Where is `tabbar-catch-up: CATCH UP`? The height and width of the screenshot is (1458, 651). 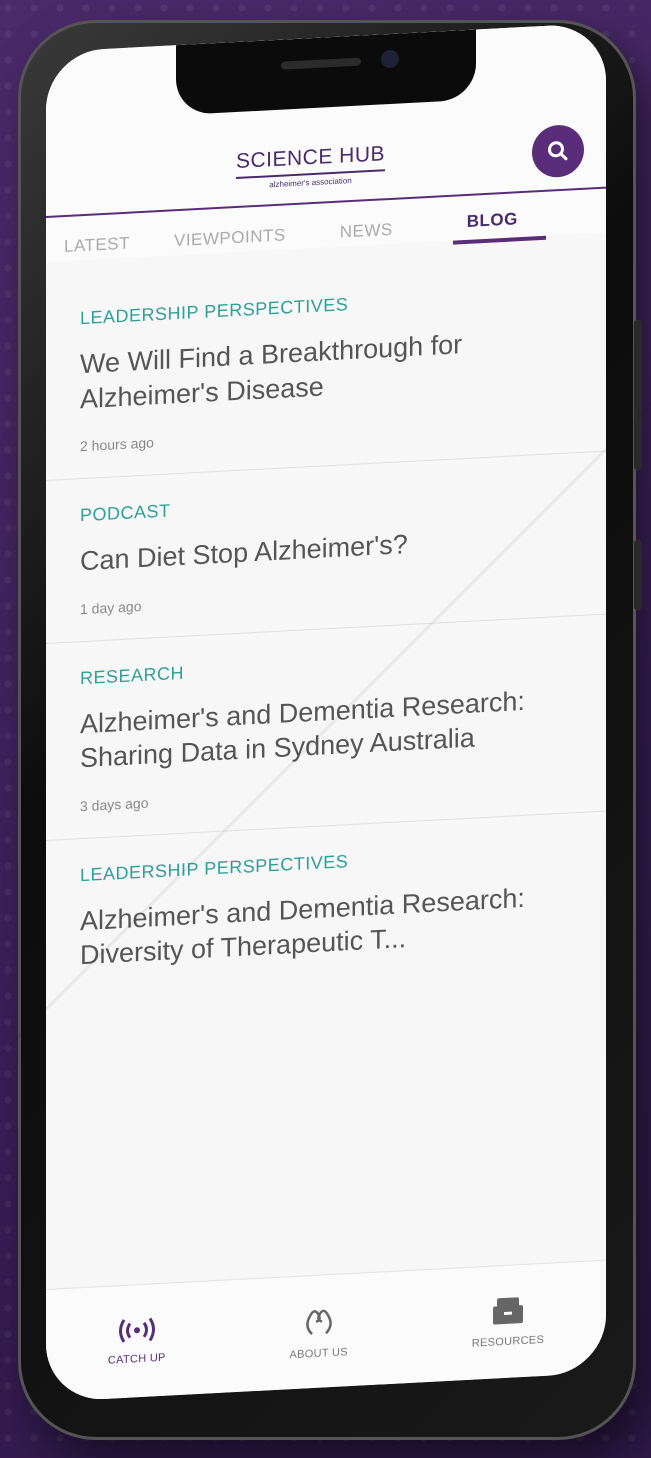 tabbar-catch-up: CATCH UP is located at coordinates (137, 1341).